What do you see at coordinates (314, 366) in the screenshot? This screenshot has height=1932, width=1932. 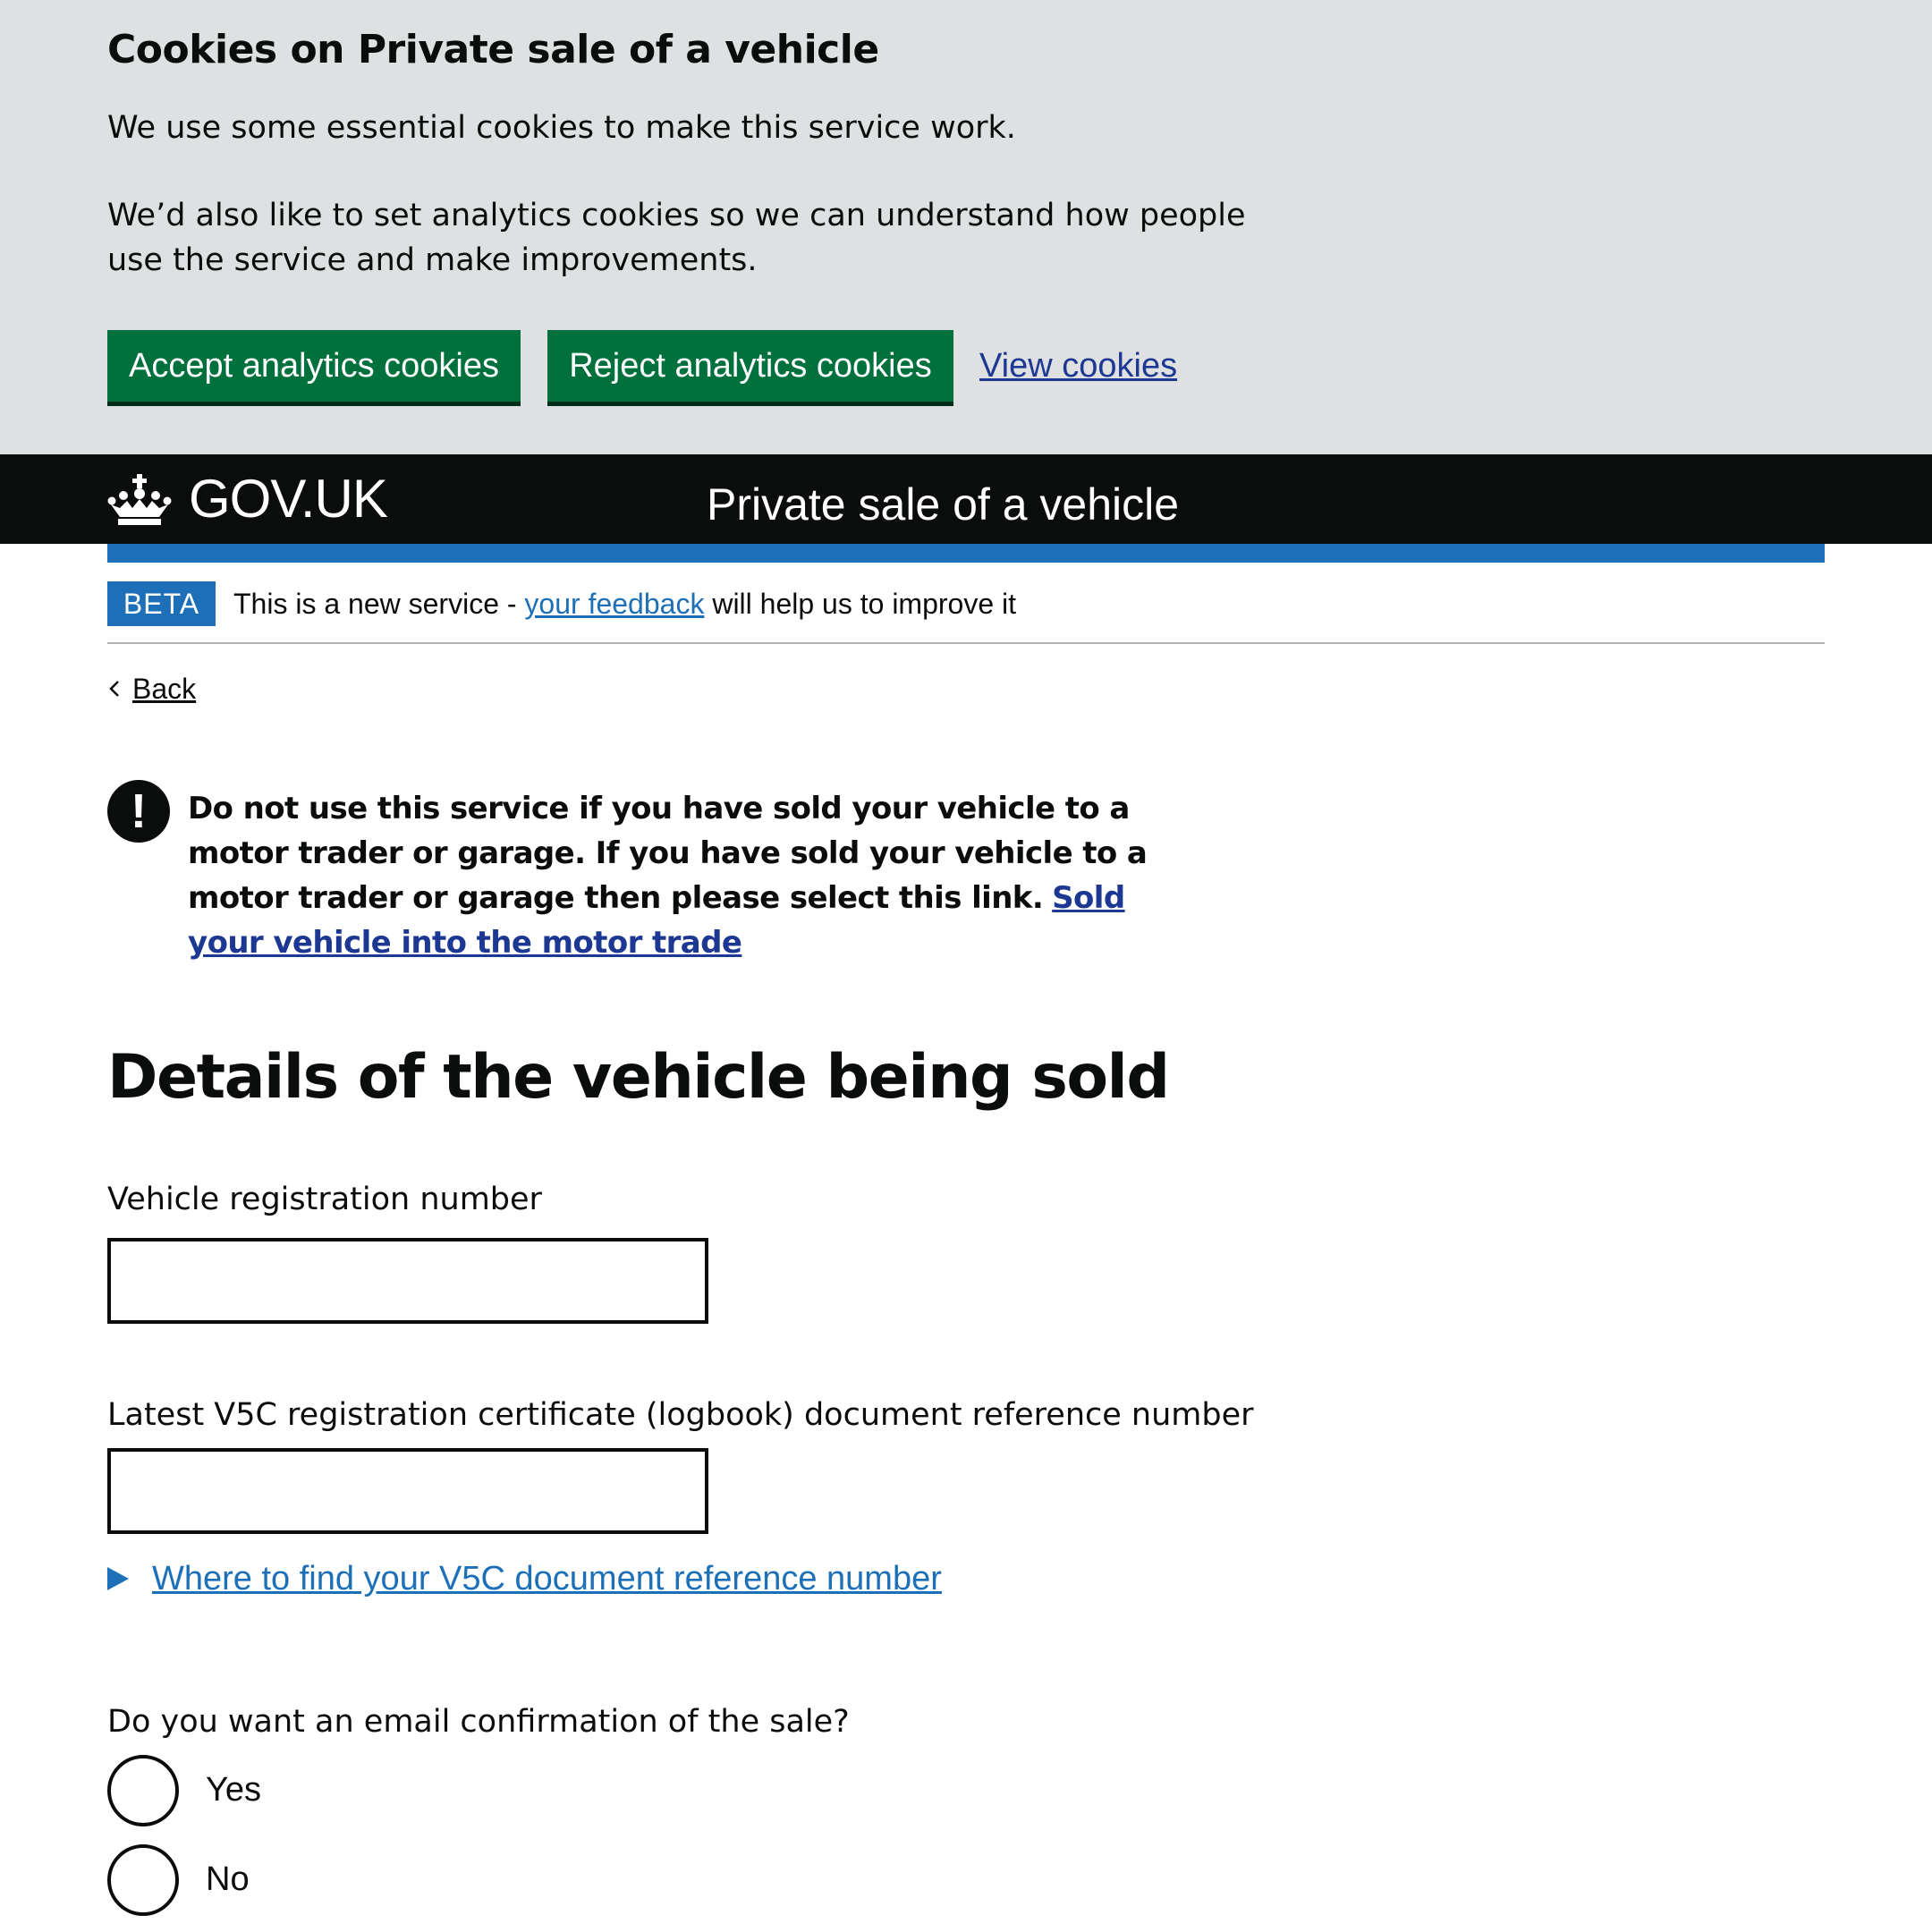 I see `accept-analytics-cookies-button: Accept analytics cookies` at bounding box center [314, 366].